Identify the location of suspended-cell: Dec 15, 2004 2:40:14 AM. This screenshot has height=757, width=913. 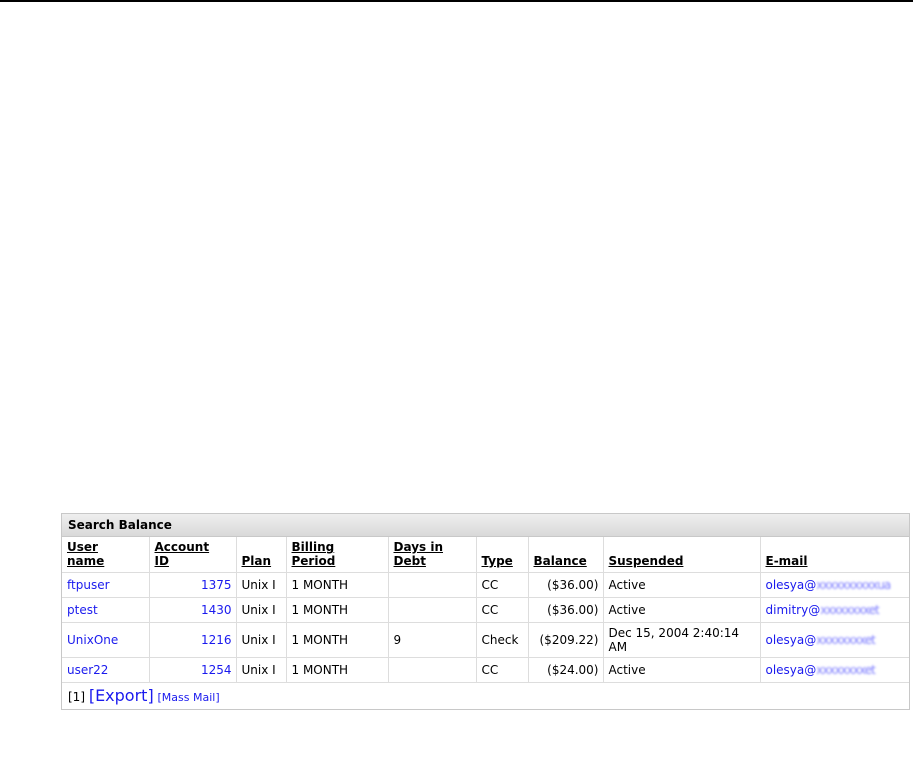
(682, 640).